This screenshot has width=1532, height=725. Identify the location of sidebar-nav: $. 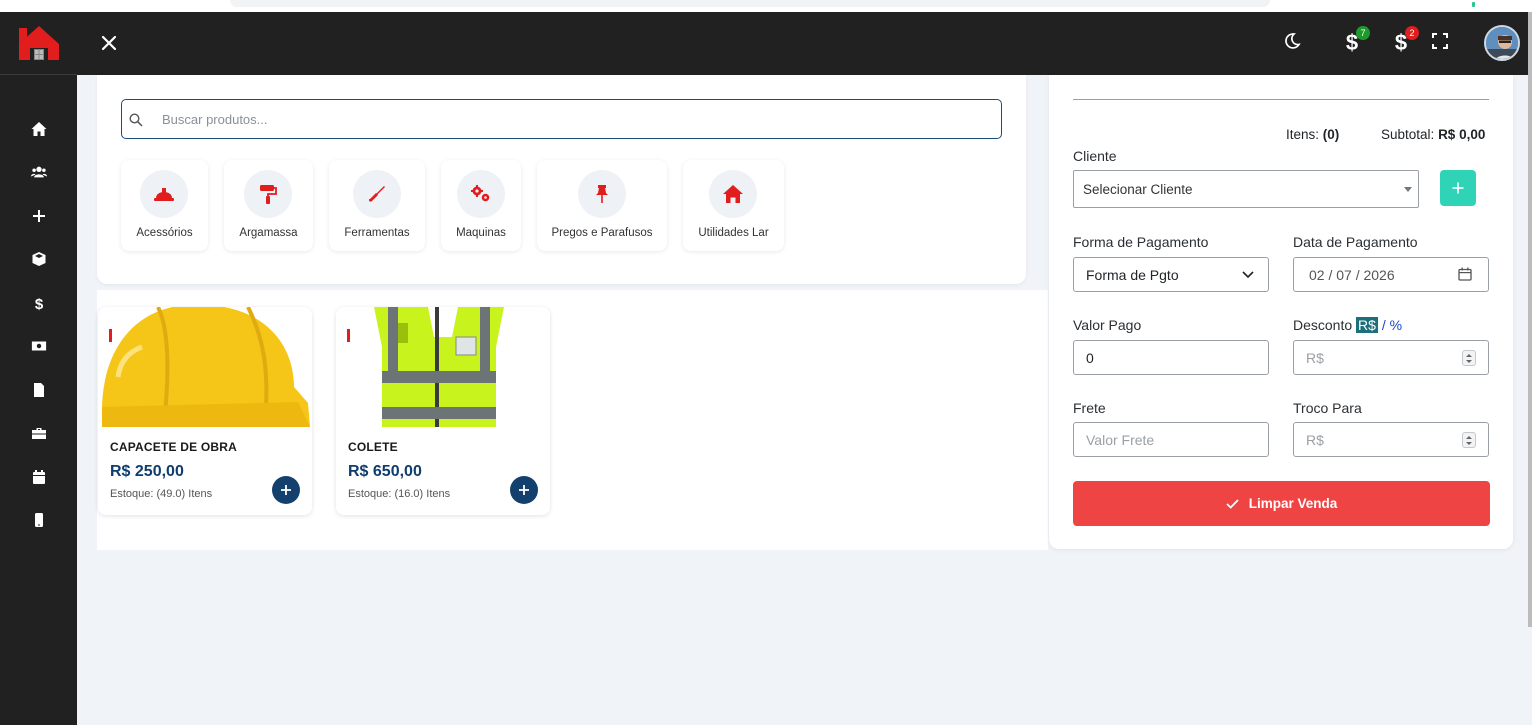
(38, 324).